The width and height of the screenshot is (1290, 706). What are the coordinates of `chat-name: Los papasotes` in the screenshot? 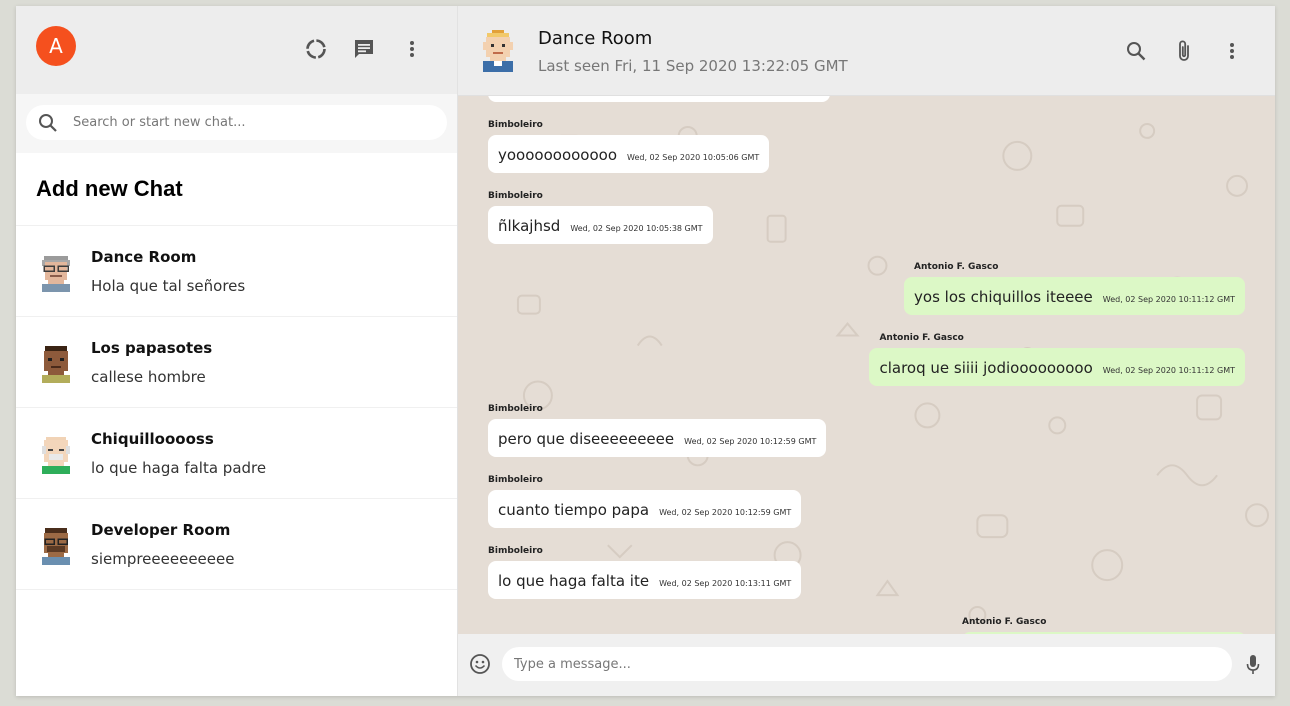 It's located at (152, 348).